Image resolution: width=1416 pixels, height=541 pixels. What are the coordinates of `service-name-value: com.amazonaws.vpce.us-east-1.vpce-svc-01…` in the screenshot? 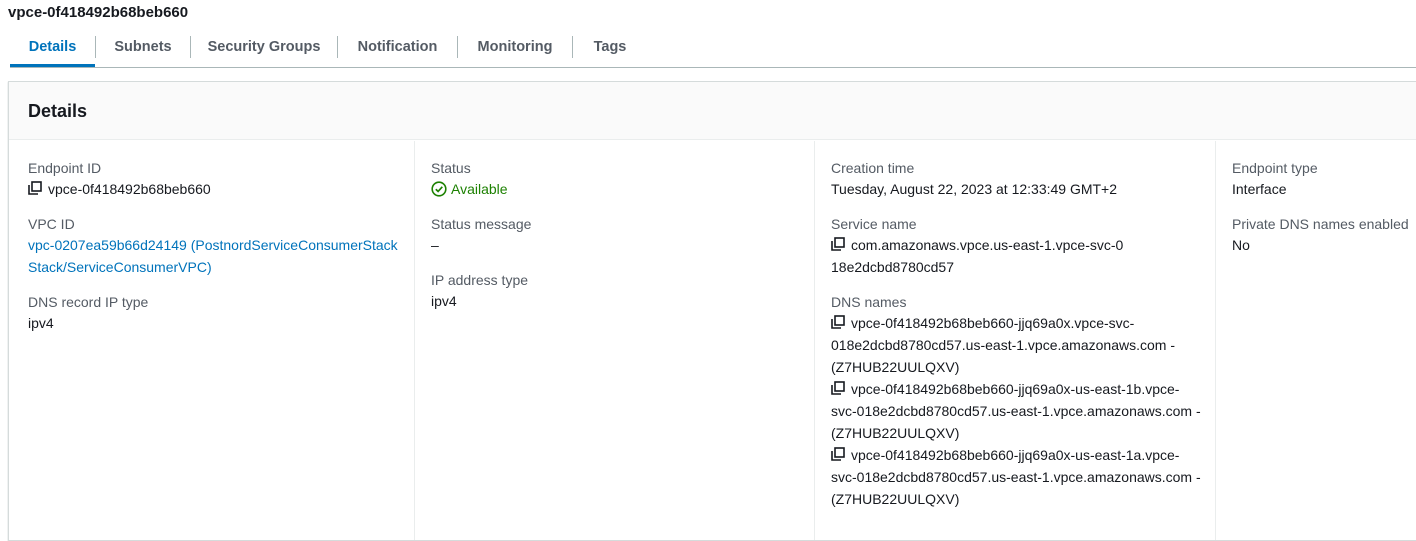 It's located at (981, 256).